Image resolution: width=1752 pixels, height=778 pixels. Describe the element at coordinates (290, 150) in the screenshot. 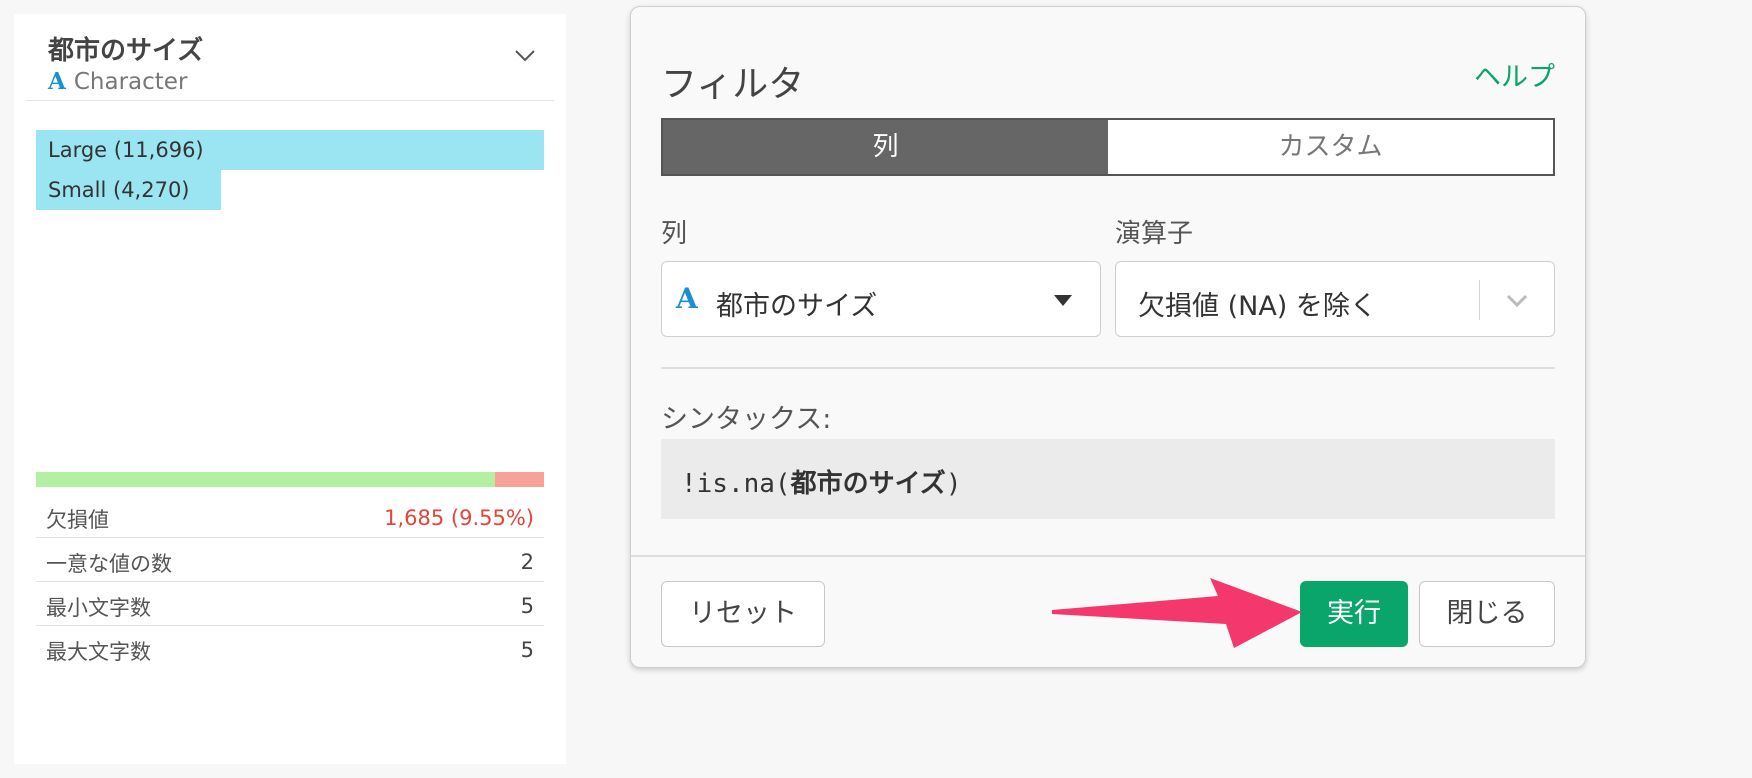

I see `value-bar-large: Large (11,696)` at that location.